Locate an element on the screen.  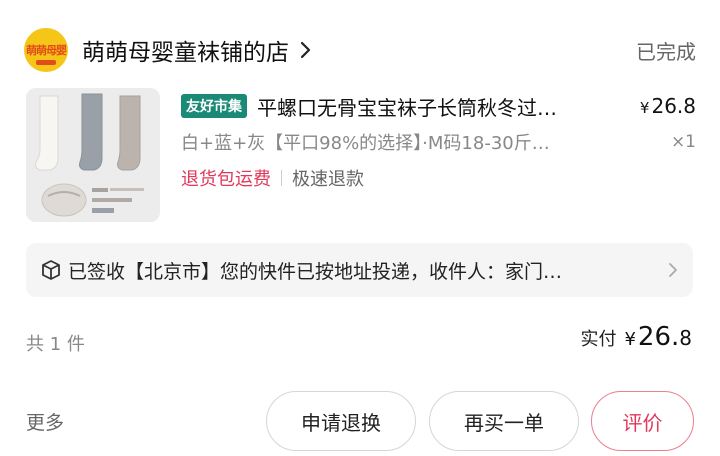
product-thumbnail is located at coordinates (93, 155).